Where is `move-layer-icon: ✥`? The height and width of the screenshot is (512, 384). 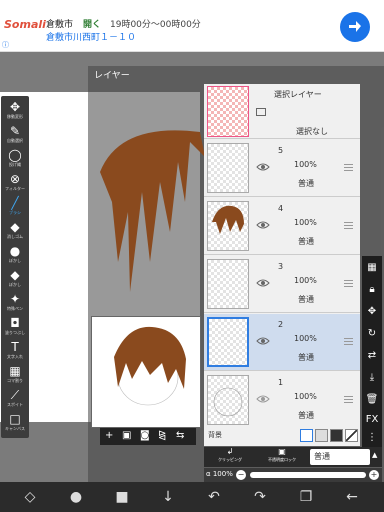
move-layer-icon: ✥ is located at coordinates (372, 312).